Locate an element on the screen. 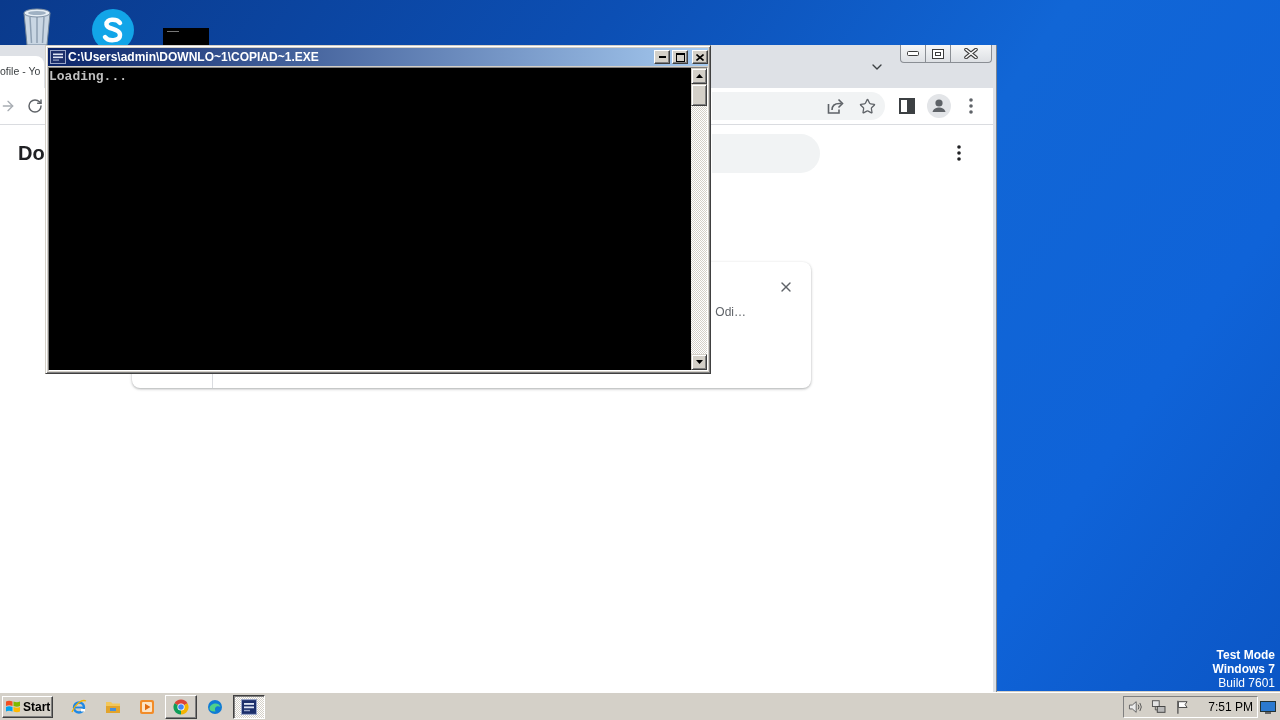 This screenshot has width=1280, height=720. scroll-down-button is located at coordinates (699, 362).